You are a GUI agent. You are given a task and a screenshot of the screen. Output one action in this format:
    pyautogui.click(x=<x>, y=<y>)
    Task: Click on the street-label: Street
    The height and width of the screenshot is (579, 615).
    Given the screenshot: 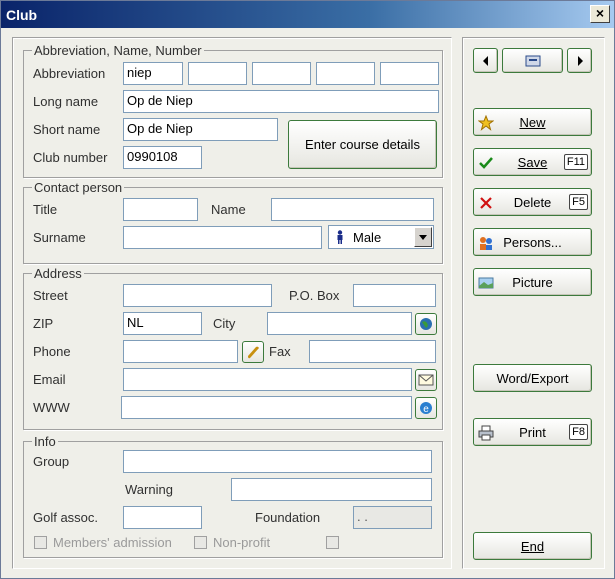 What is the action you would take?
    pyautogui.click(x=50, y=295)
    